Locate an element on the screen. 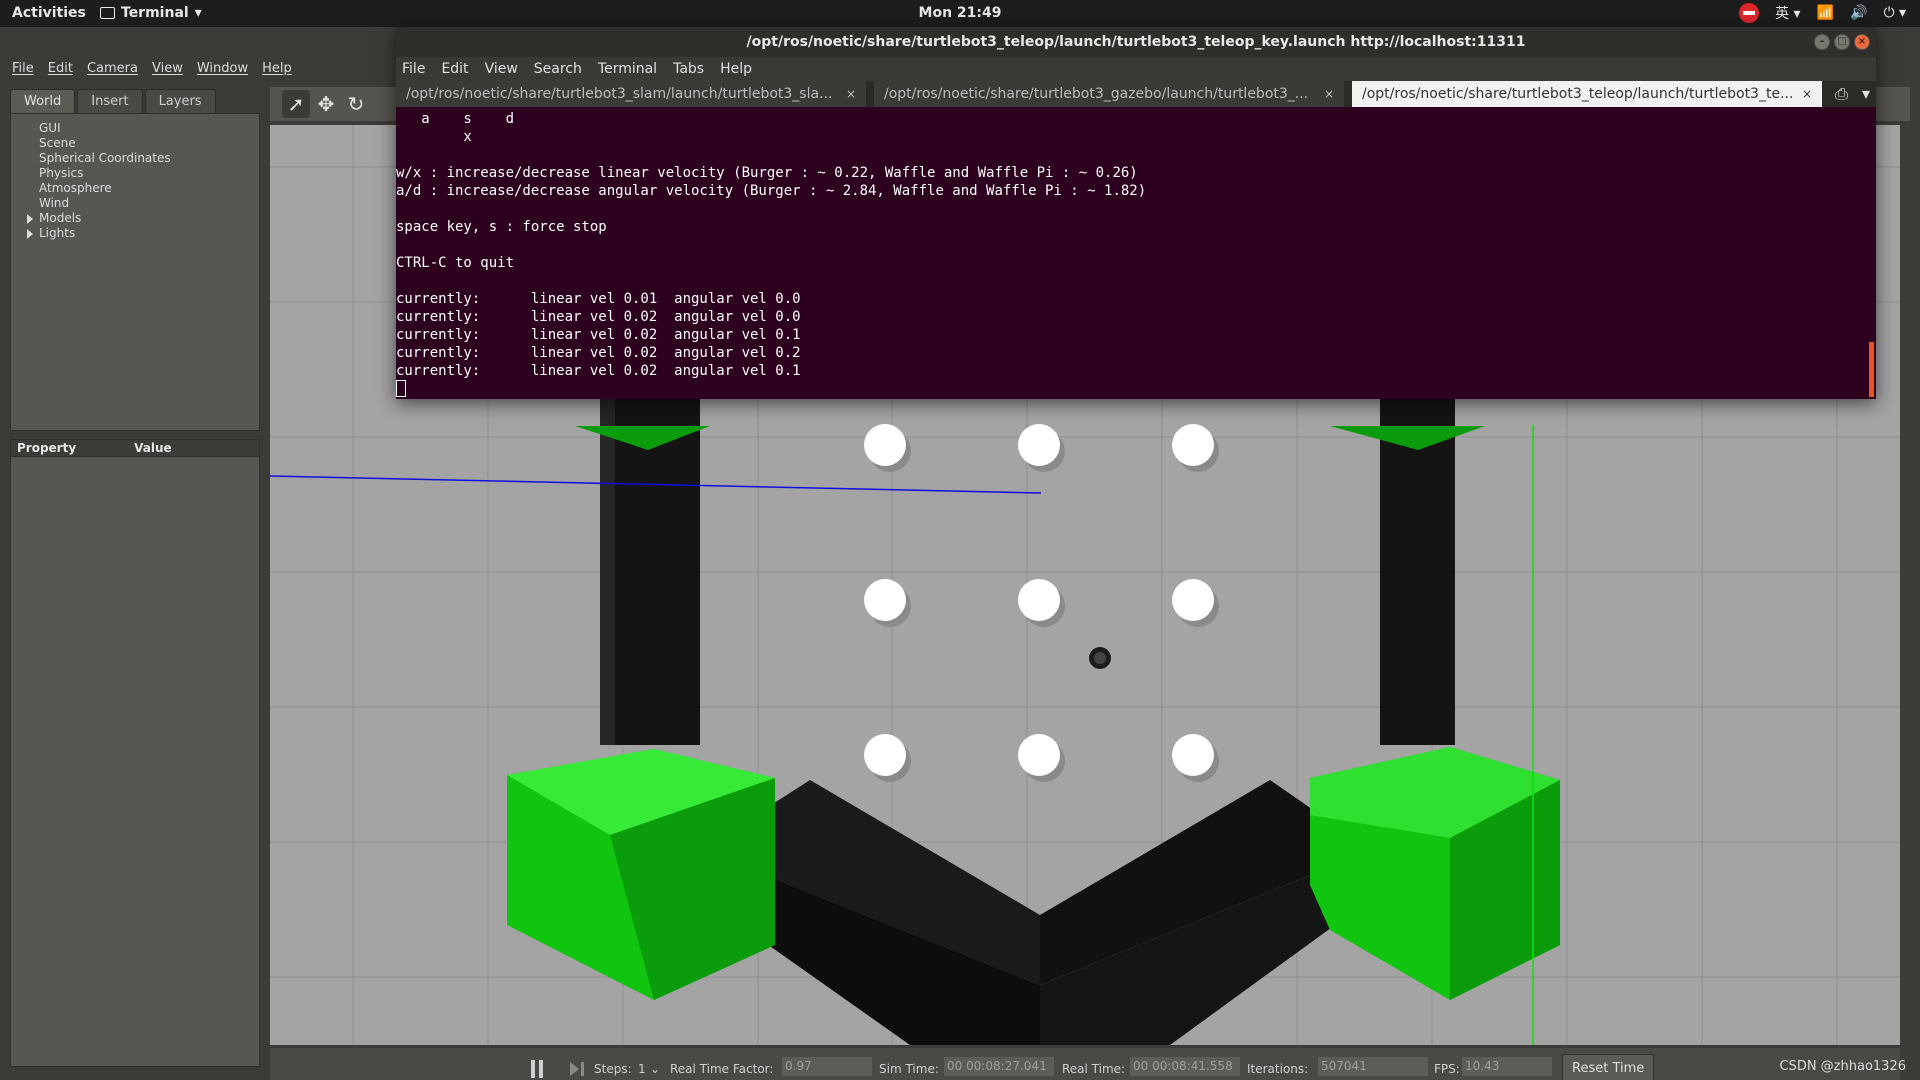 The width and height of the screenshot is (1920, 1080). rtf-field: 0.97 is located at coordinates (827, 1066).